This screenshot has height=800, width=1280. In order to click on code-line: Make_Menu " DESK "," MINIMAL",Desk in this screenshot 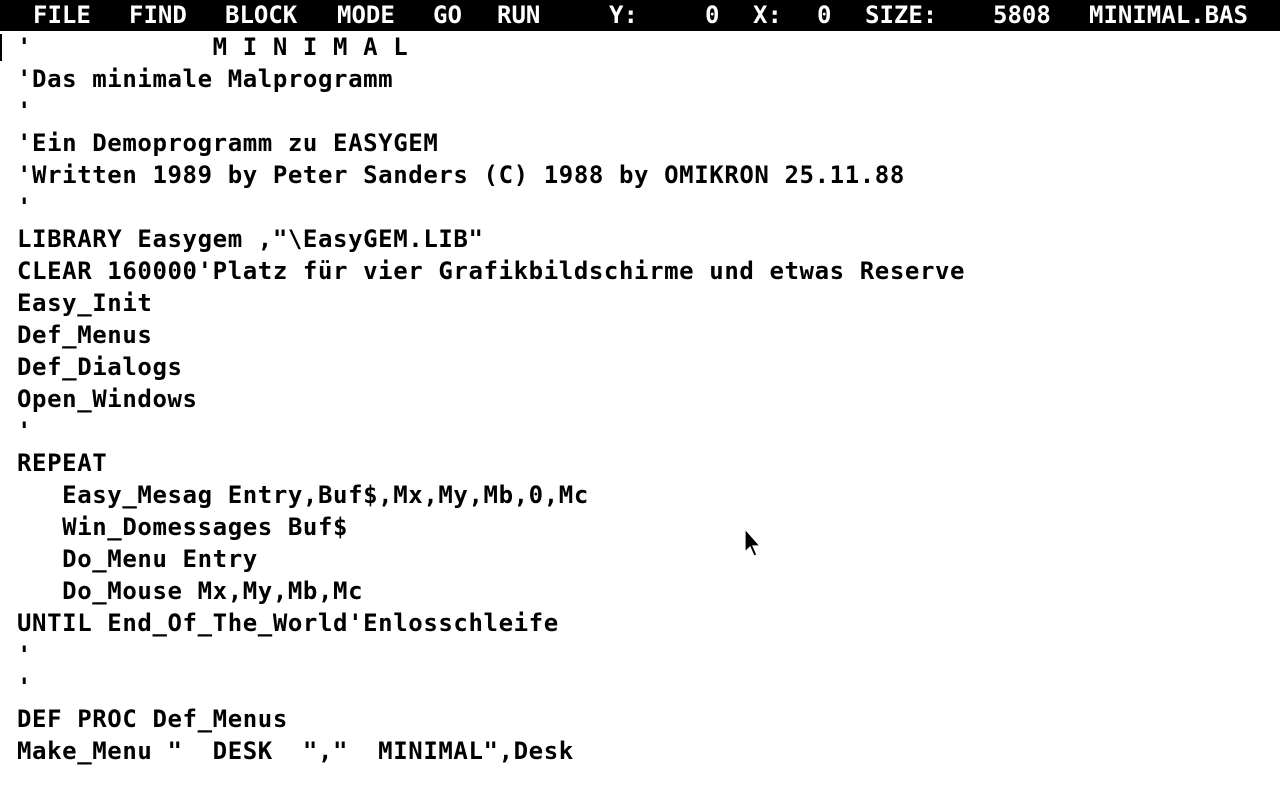, I will do `click(644, 751)`.